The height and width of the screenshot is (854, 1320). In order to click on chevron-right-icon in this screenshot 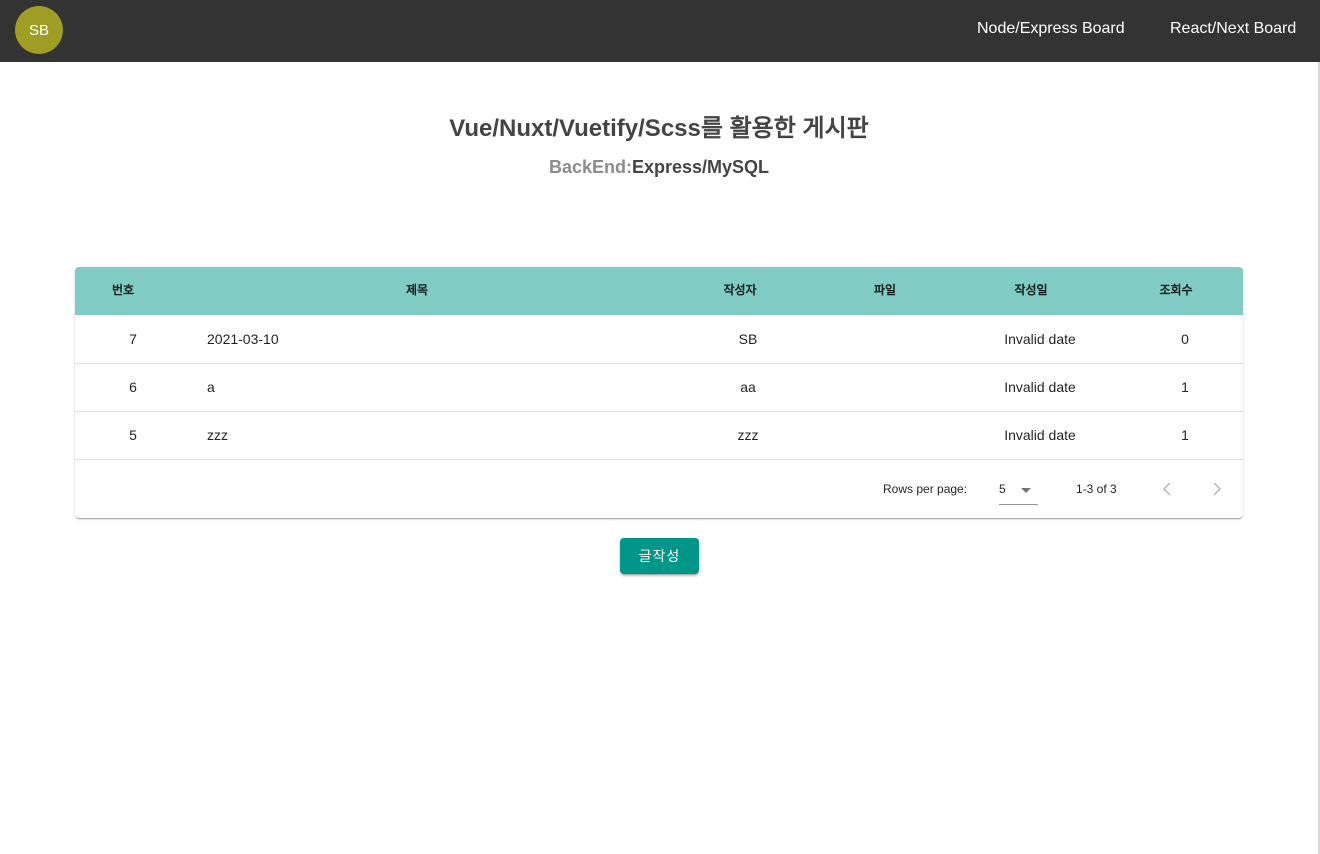, I will do `click(1217, 489)`.